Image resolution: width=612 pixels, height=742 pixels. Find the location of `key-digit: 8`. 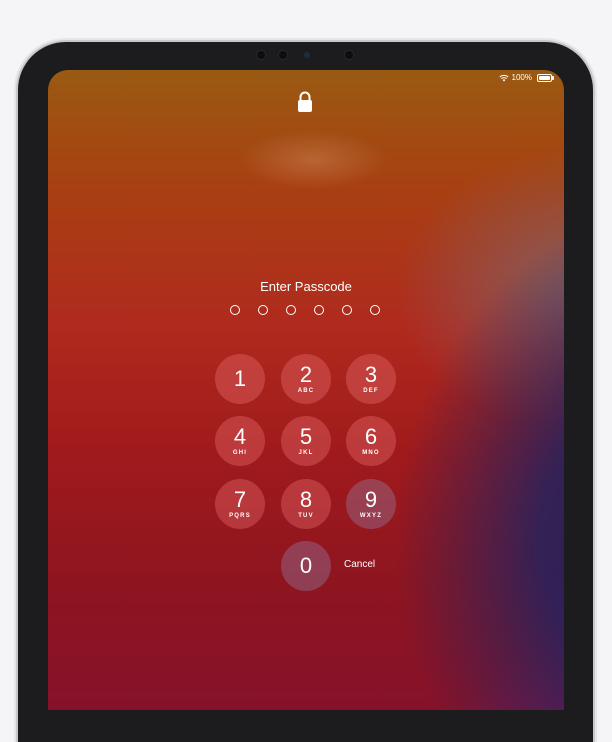

key-digit: 8 is located at coordinates (306, 499).